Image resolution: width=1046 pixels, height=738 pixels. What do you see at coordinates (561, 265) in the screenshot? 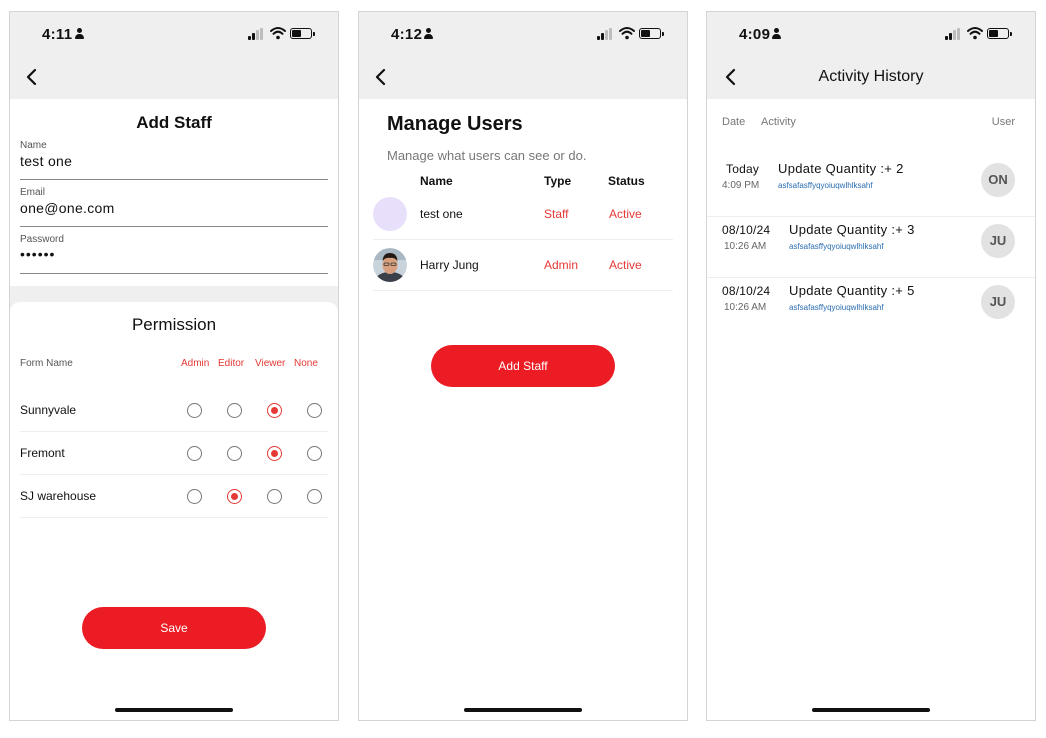
I see `user-type: Admin` at bounding box center [561, 265].